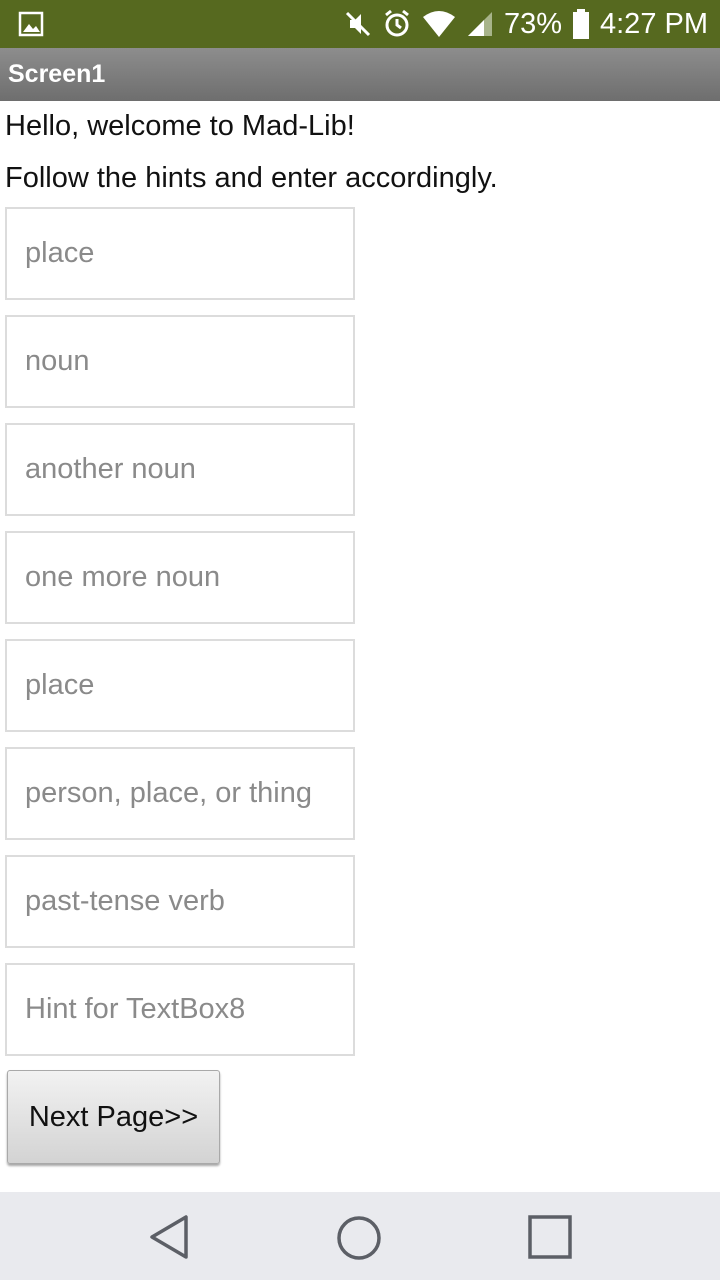 The width and height of the screenshot is (720, 1280). Describe the element at coordinates (180, 126) in the screenshot. I see `welcome-label: Hello, welcome to Mad-Lib!` at that location.